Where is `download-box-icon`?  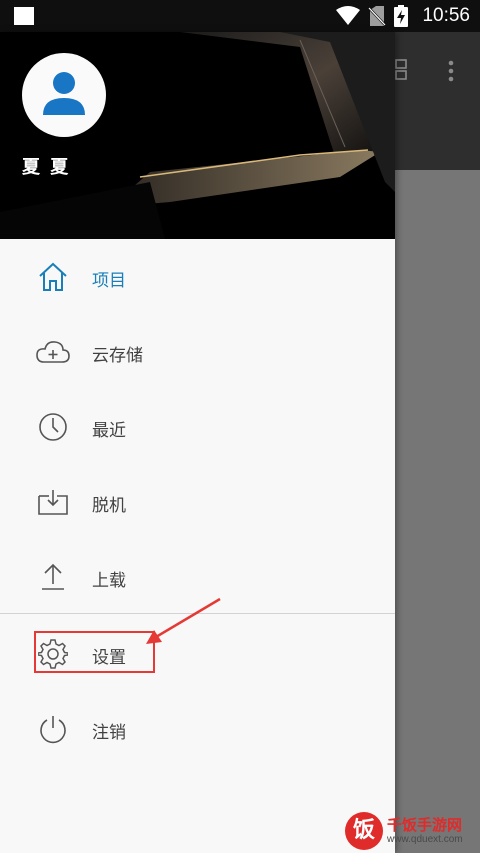 download-box-icon is located at coordinates (53, 502).